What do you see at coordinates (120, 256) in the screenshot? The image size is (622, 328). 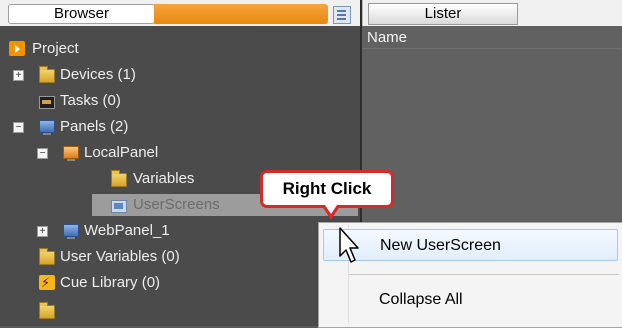 I see `tree-item-label: User Variables (0)` at bounding box center [120, 256].